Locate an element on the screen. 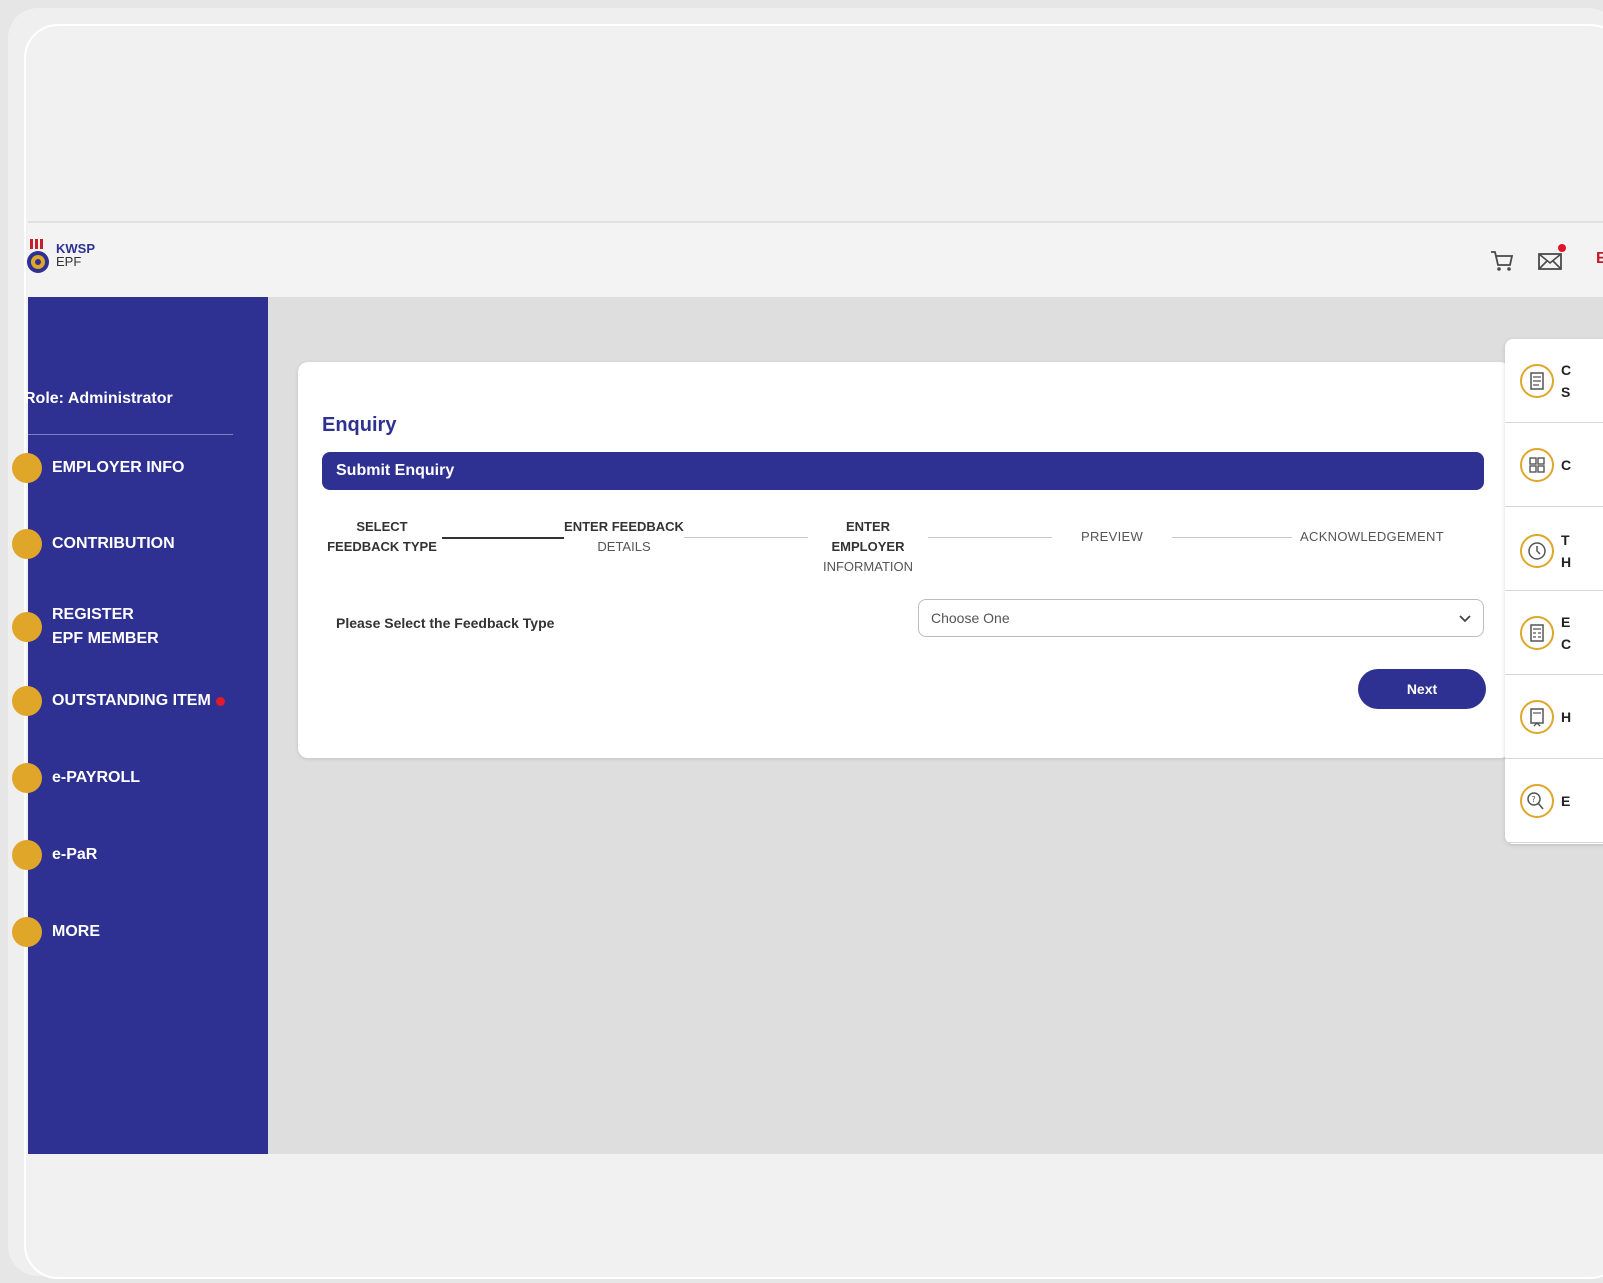 This screenshot has height=1283, width=1603. kwsp-logo: KWSP EPF is located at coordinates (77, 259).